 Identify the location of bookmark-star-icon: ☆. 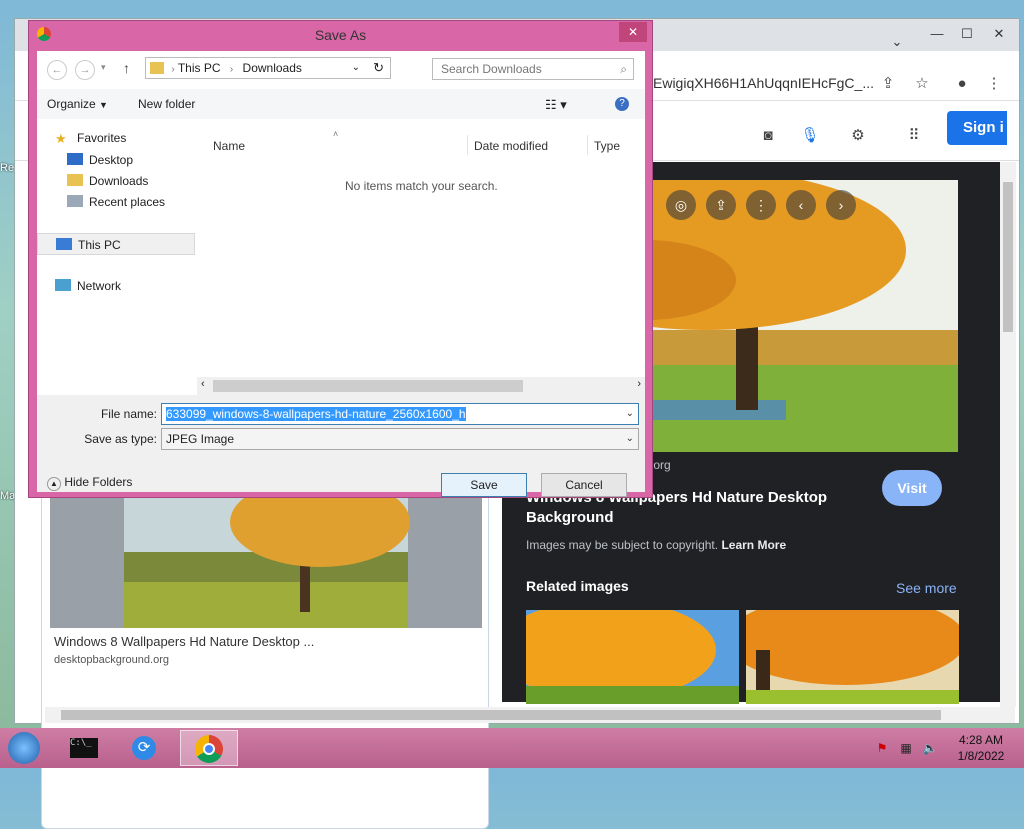
(922, 84).